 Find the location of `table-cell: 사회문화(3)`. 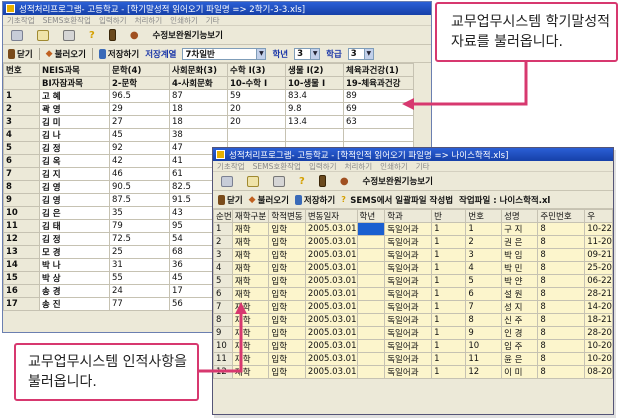

table-cell: 사회문화(3) is located at coordinates (198, 70).